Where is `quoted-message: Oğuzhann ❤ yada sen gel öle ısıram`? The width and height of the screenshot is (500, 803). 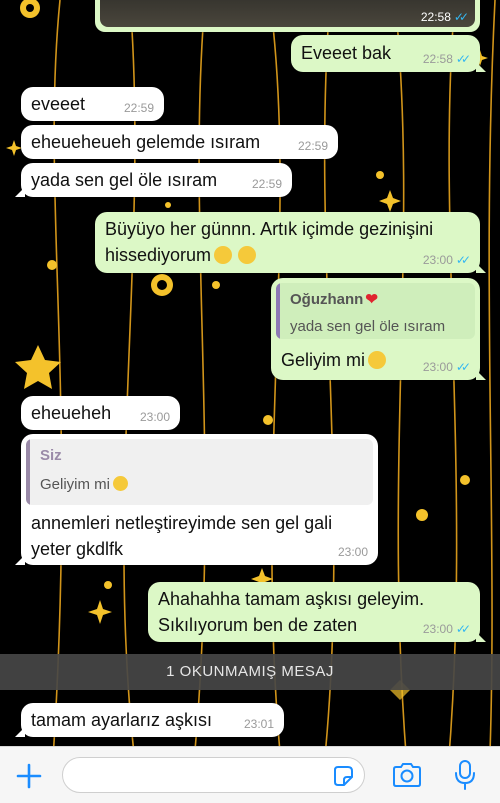 quoted-message: Oğuzhann ❤ yada sen gel öle ısıram is located at coordinates (375, 311).